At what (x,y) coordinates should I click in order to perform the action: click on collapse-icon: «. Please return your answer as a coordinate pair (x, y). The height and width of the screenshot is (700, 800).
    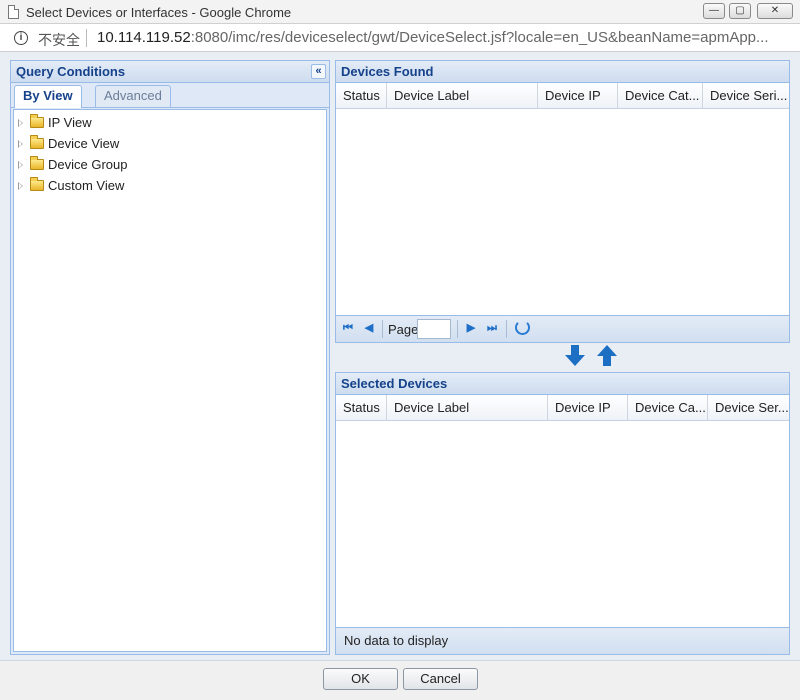
    Looking at the image, I should click on (318, 71).